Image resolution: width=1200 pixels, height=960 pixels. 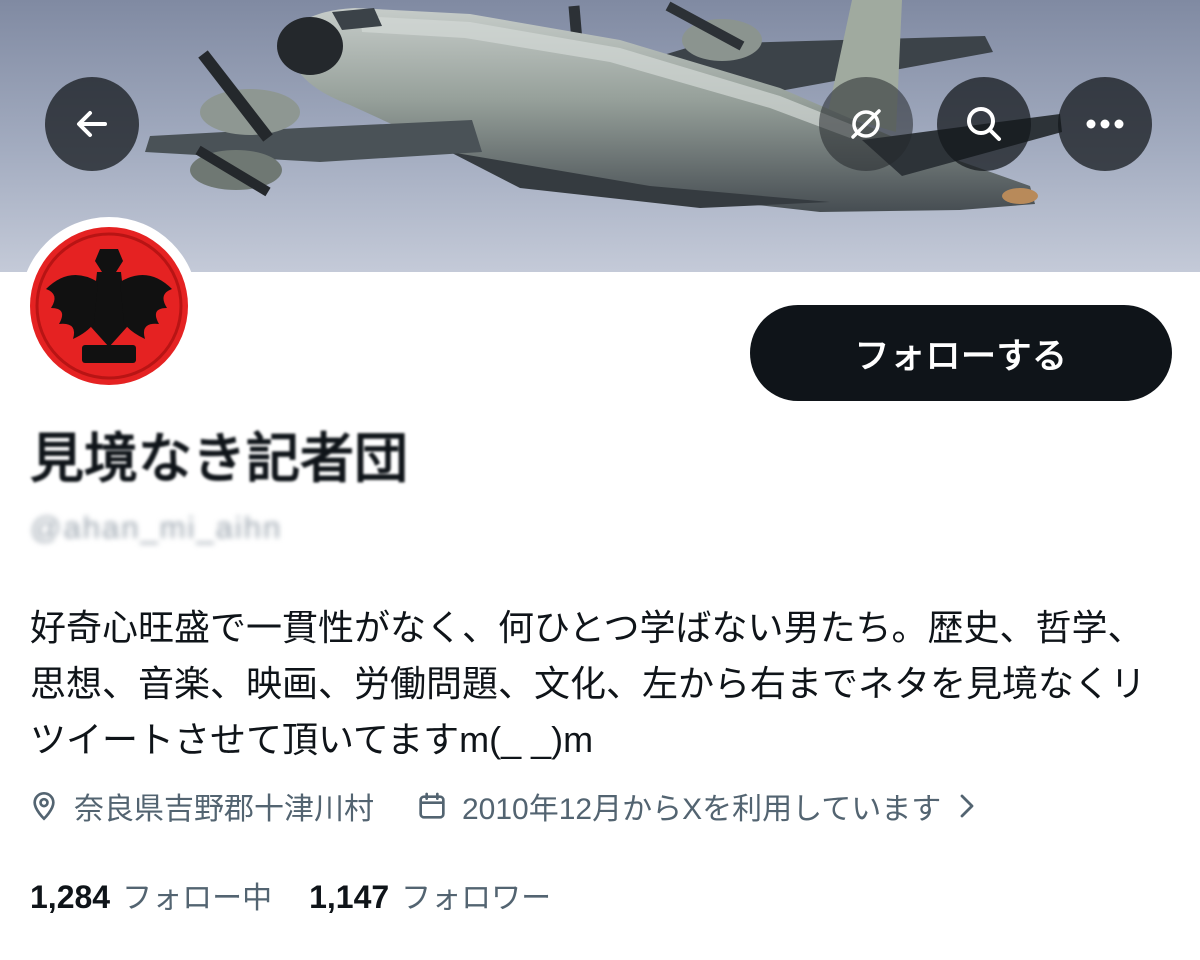 What do you see at coordinates (701, 806) in the screenshot?
I see `profile-joined-date: 2010年12月からXを利用しています` at bounding box center [701, 806].